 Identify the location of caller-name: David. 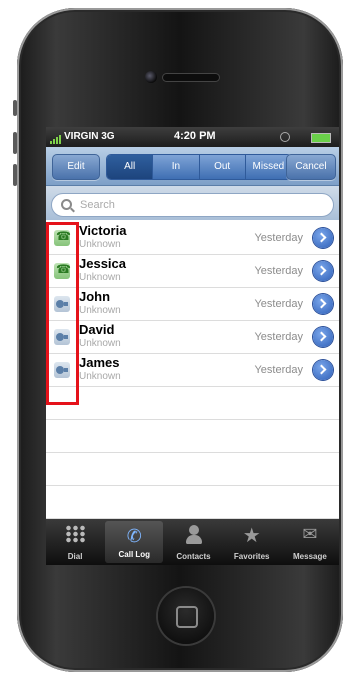
(97, 329).